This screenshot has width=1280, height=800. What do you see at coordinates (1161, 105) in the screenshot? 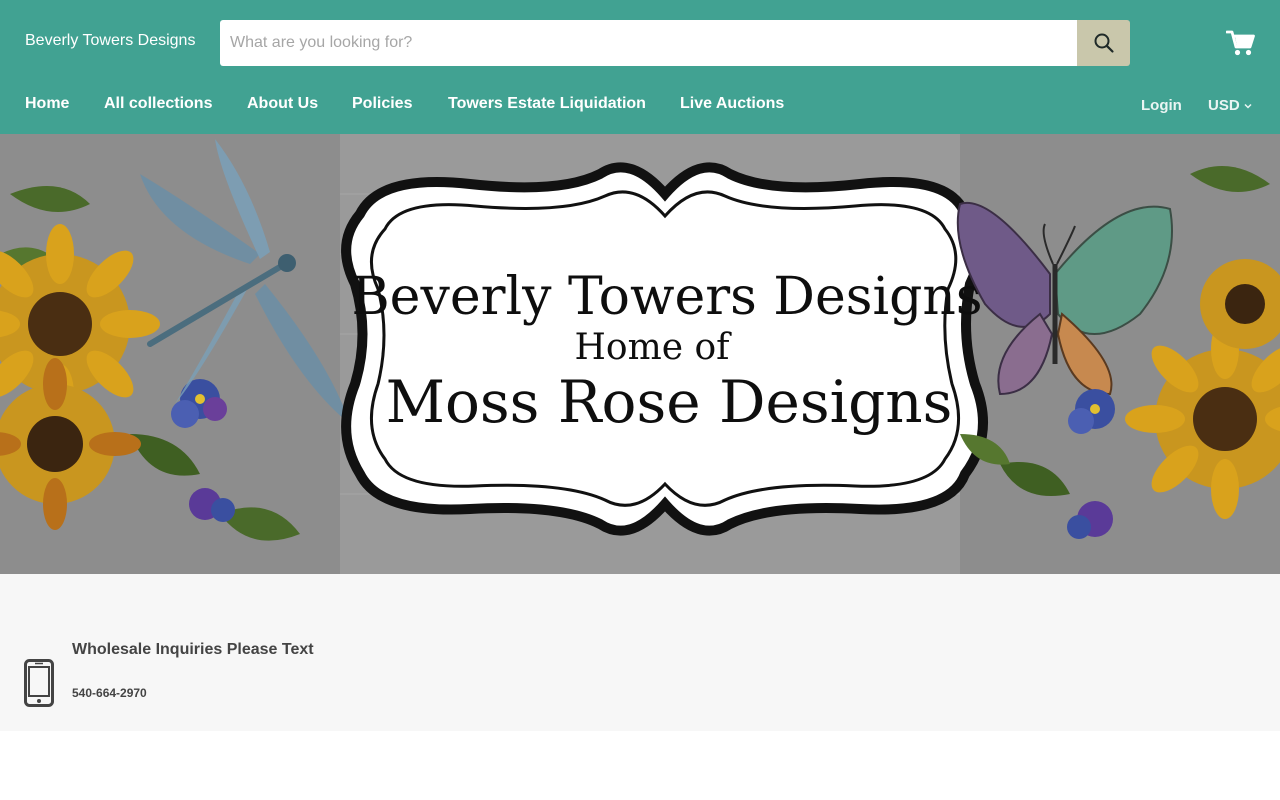
I see `login-link: Login` at bounding box center [1161, 105].